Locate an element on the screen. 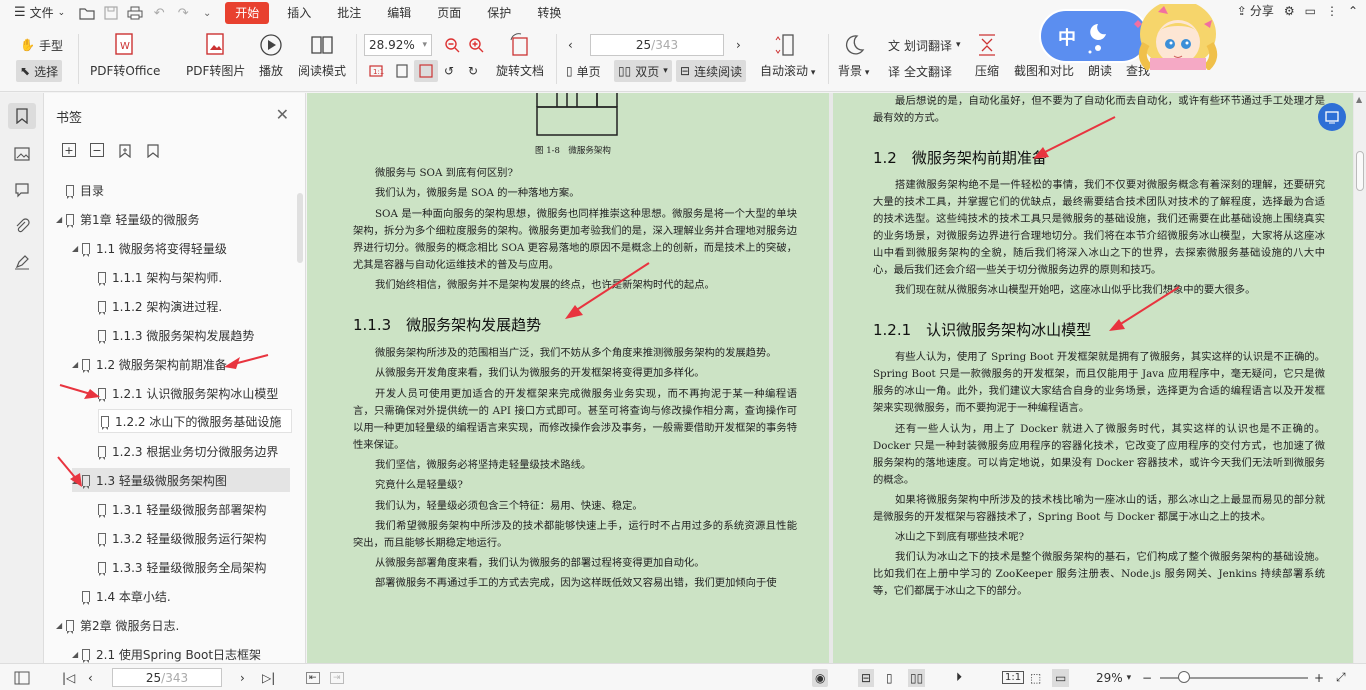 Image resolution: width=1366 pixels, height=690 pixels. comment-panel-tab is located at coordinates (22, 190).